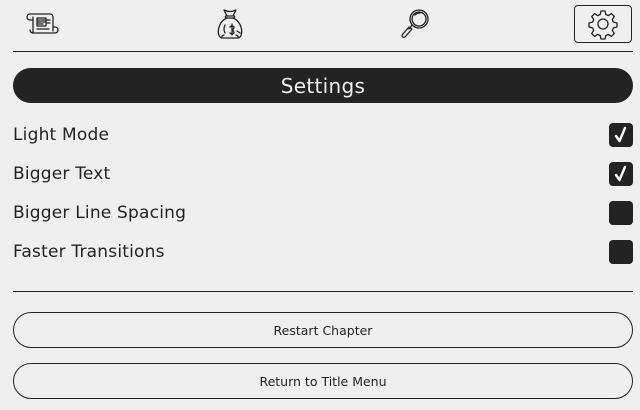  I want to click on magnifying-glass-icon, so click(415, 23).